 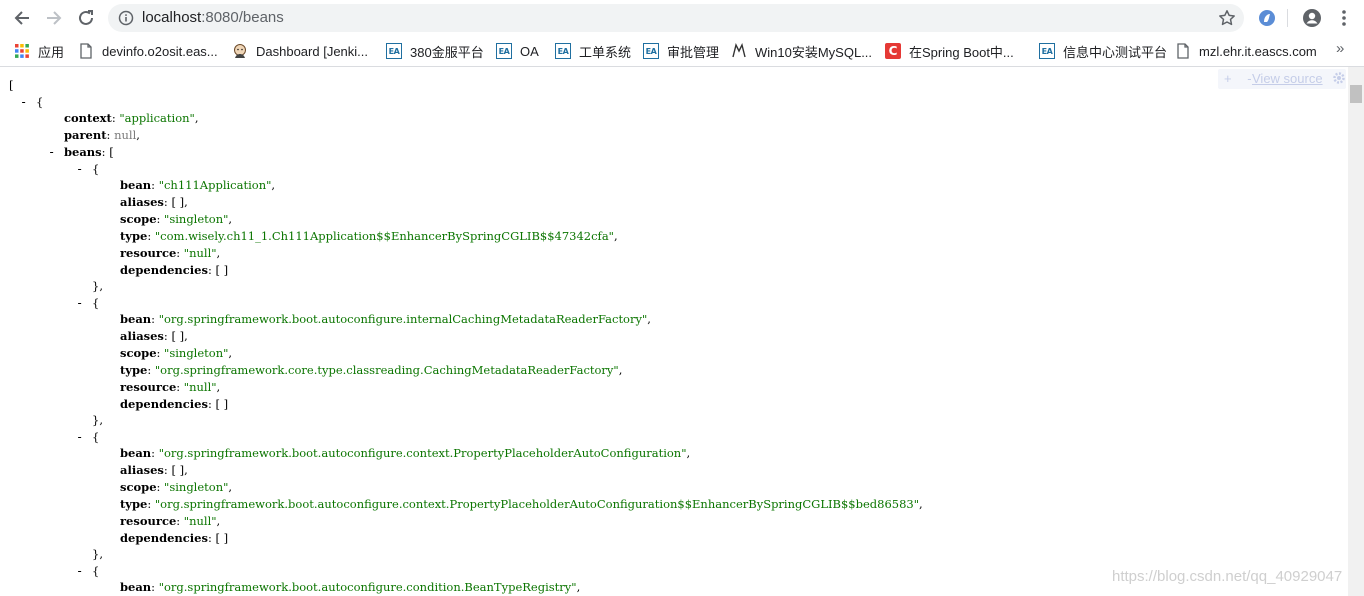 I want to click on bean-row: bean: "ch111Application",, so click(x=198, y=185).